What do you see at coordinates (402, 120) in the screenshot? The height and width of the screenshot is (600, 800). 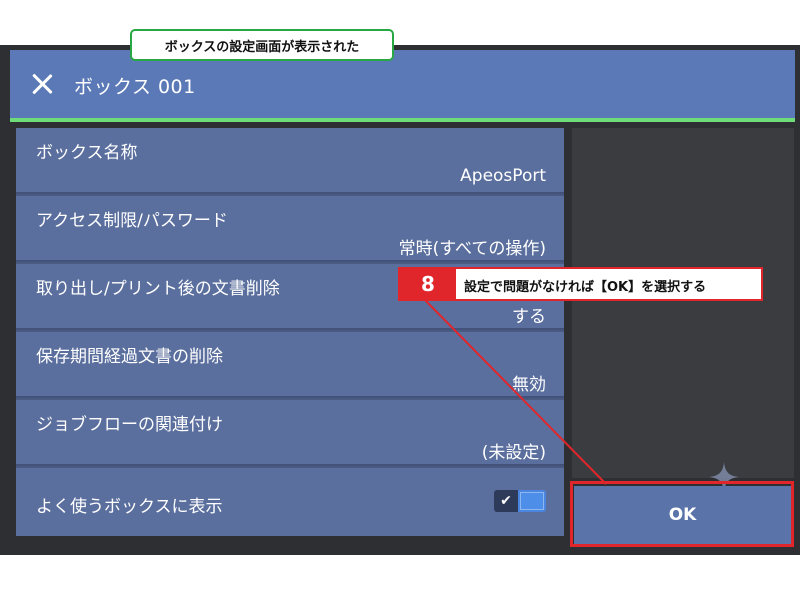 I see `title-bar-accent-line` at bounding box center [402, 120].